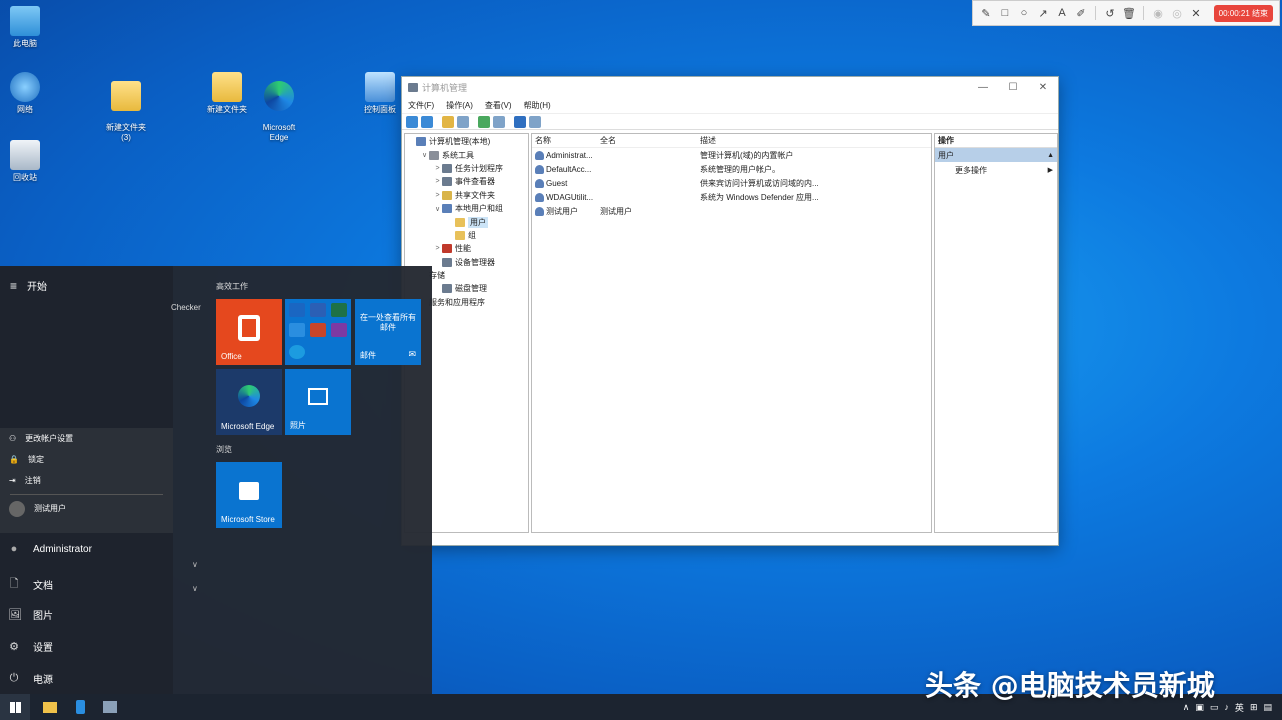  Describe the element at coordinates (466, 221) in the screenshot. I see `tree-item: 用户` at that location.